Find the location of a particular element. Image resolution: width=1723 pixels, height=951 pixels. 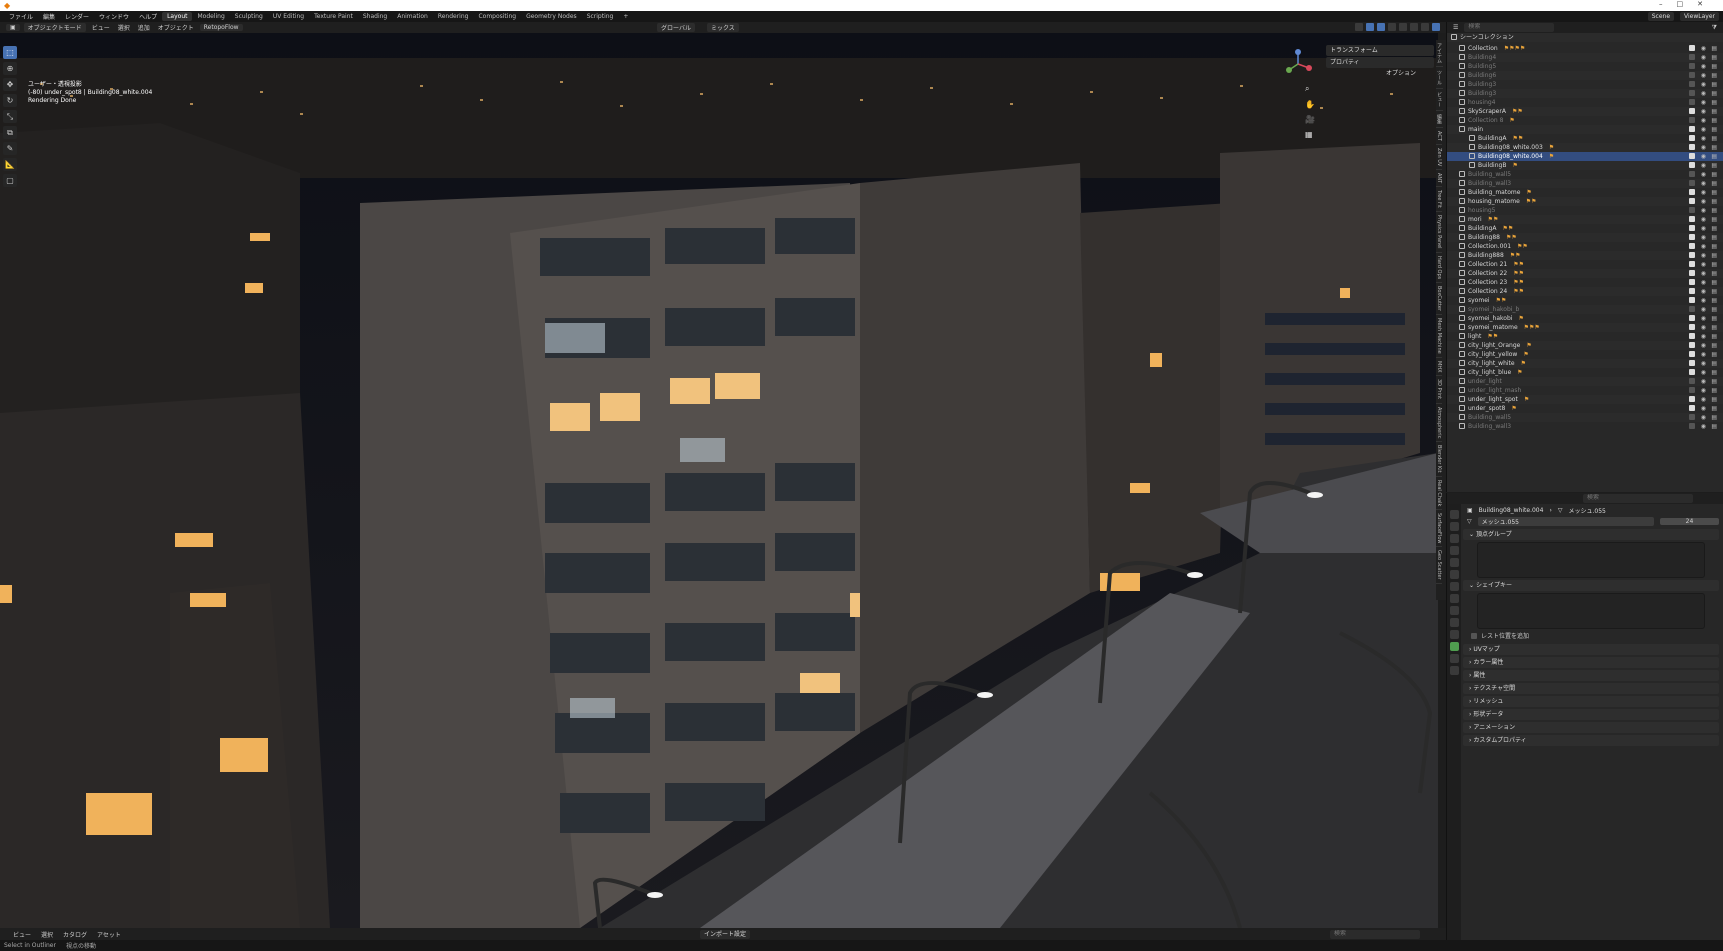

transform-tool-icon: ⧉ is located at coordinates (10, 132).